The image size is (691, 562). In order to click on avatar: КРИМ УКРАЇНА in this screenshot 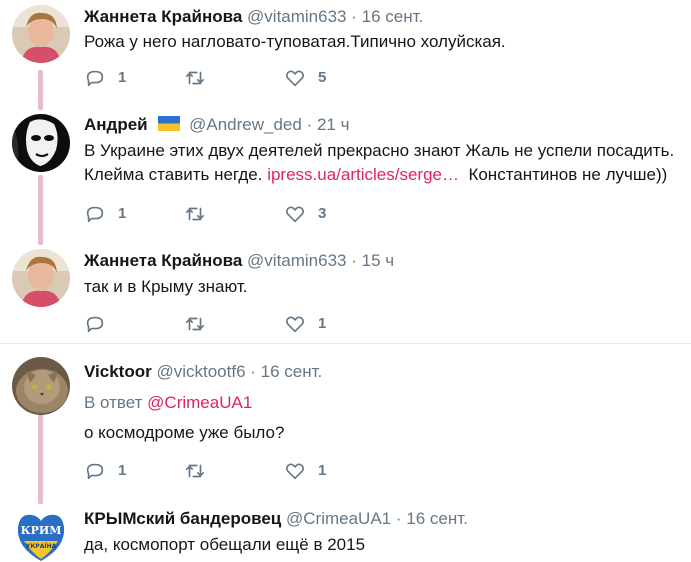, I will do `click(41, 534)`.